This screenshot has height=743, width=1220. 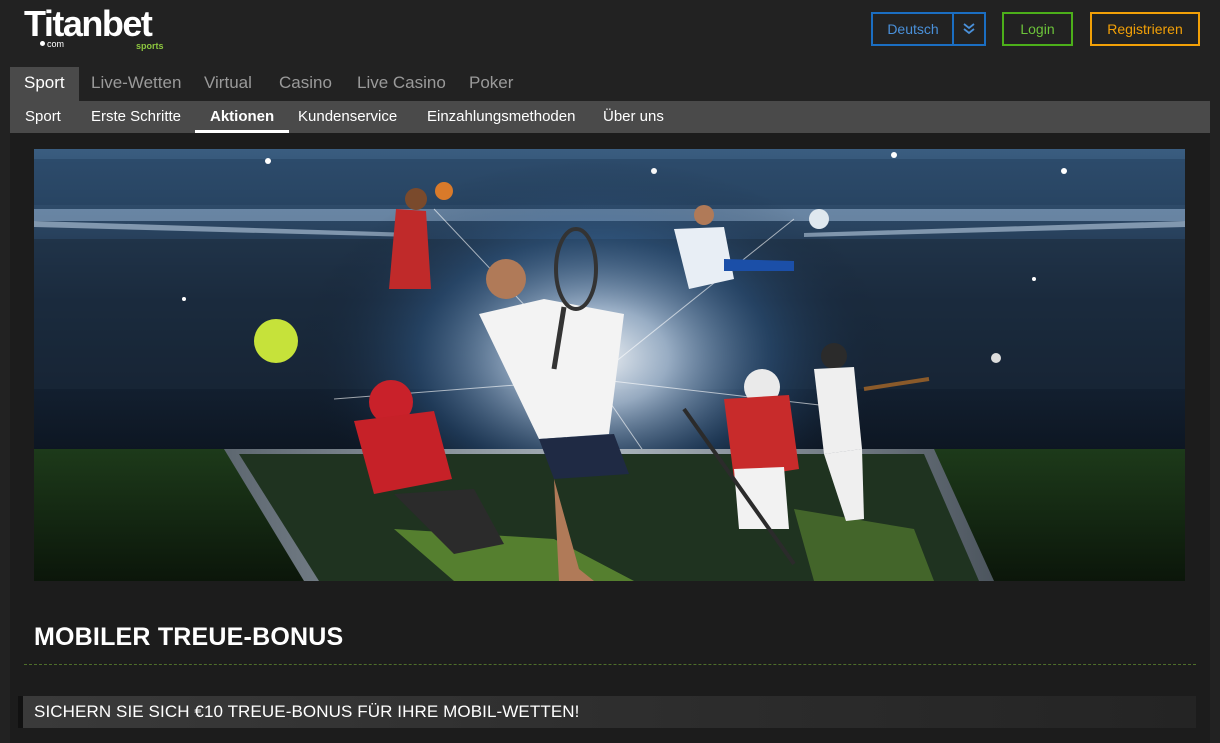 I want to click on logo-wordmark: Titanbet, so click(x=88, y=23).